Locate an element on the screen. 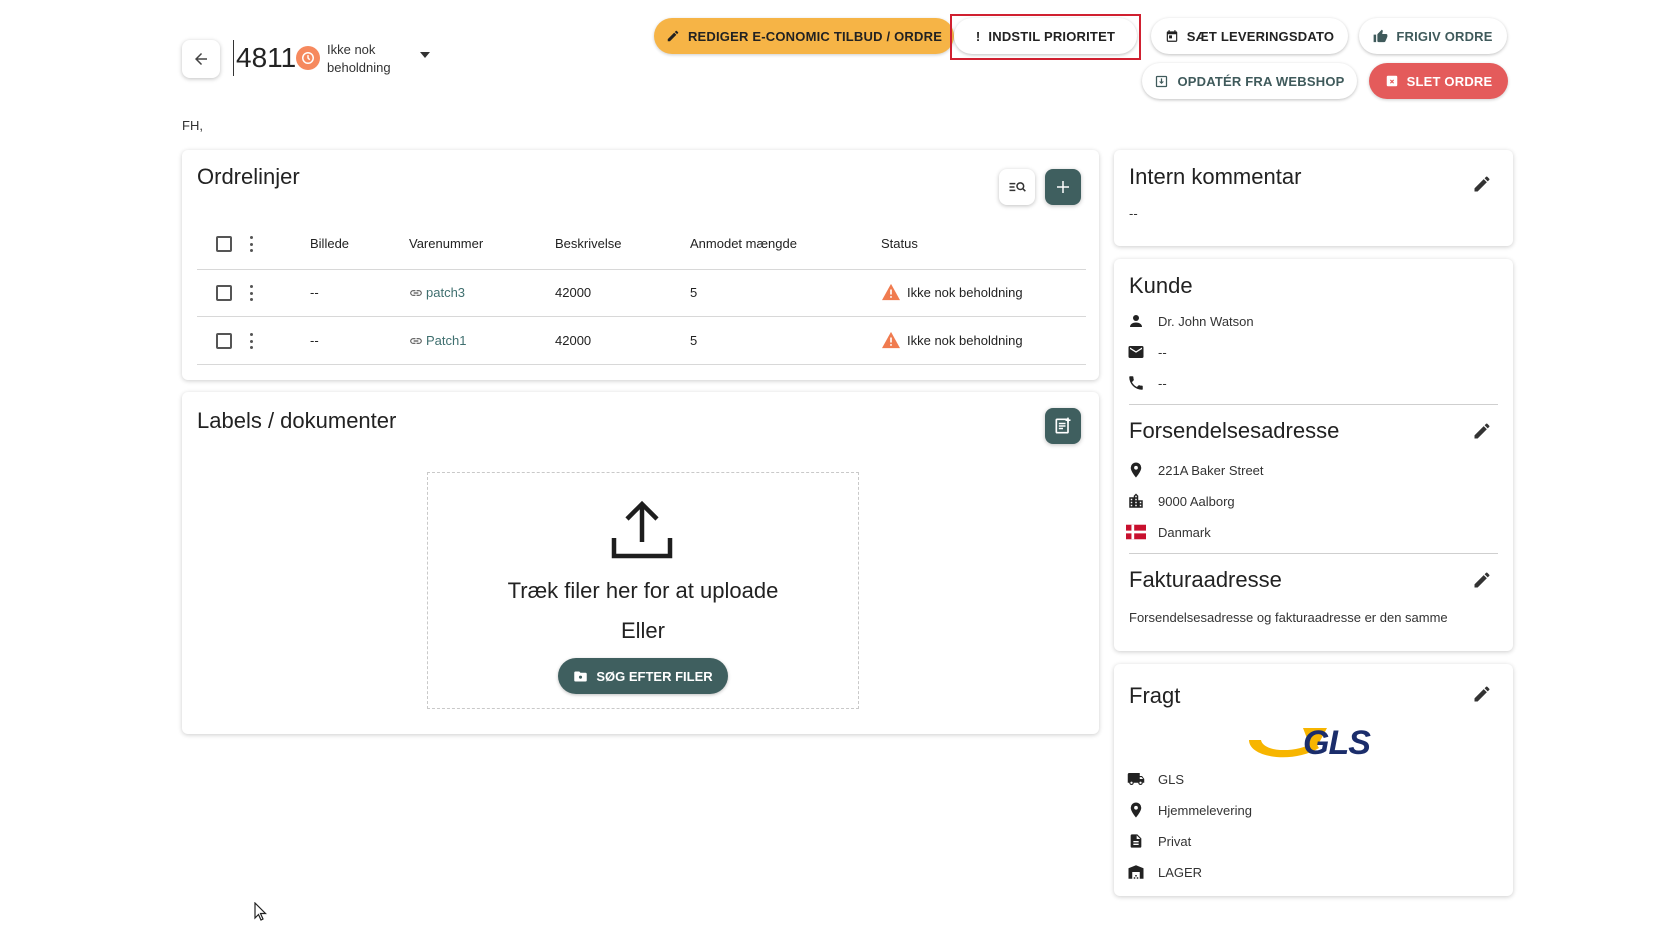 This screenshot has height=926, width=1669. column-header-image: Billede is located at coordinates (329, 243).